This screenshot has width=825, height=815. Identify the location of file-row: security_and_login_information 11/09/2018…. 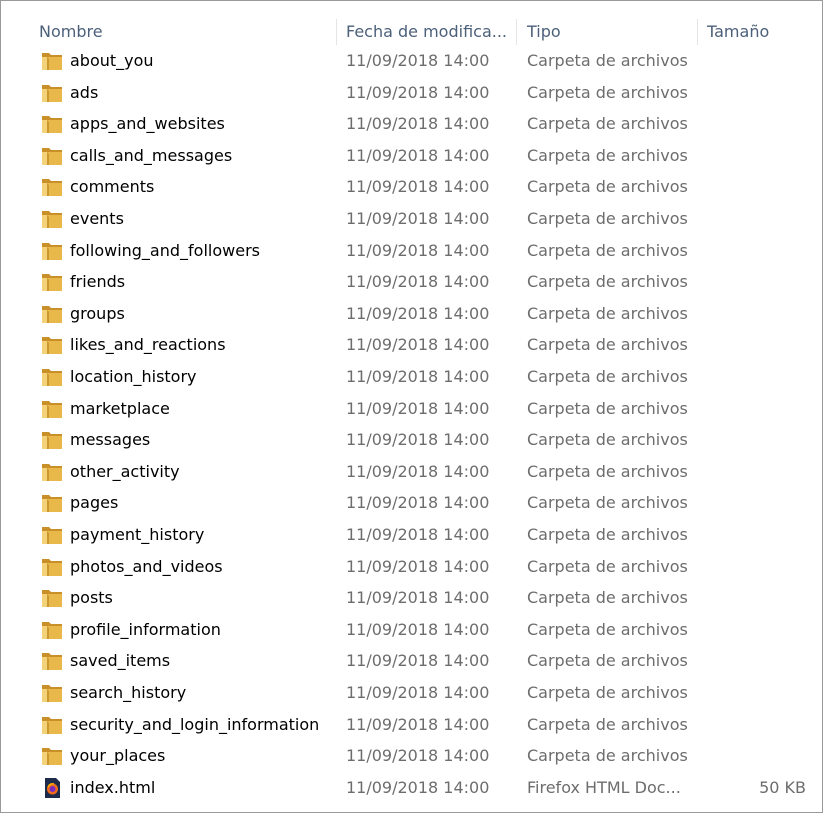
(412, 725).